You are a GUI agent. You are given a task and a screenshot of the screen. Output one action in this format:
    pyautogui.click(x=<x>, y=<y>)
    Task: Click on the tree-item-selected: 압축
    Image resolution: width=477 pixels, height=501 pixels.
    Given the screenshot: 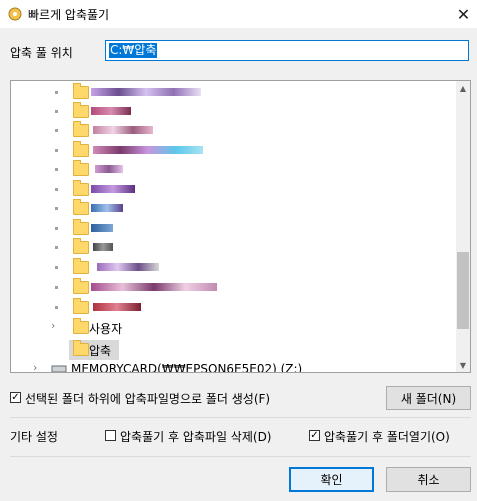 What is the action you would take?
    pyautogui.click(x=233, y=350)
    